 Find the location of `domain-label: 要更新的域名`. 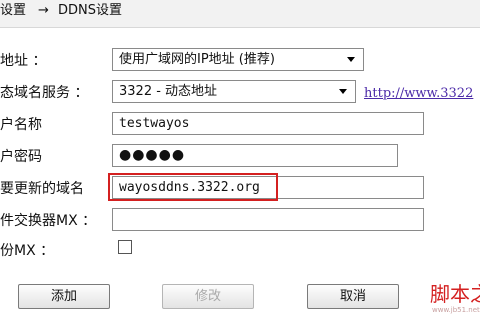

domain-label: 要更新的域名 is located at coordinates (42, 189).